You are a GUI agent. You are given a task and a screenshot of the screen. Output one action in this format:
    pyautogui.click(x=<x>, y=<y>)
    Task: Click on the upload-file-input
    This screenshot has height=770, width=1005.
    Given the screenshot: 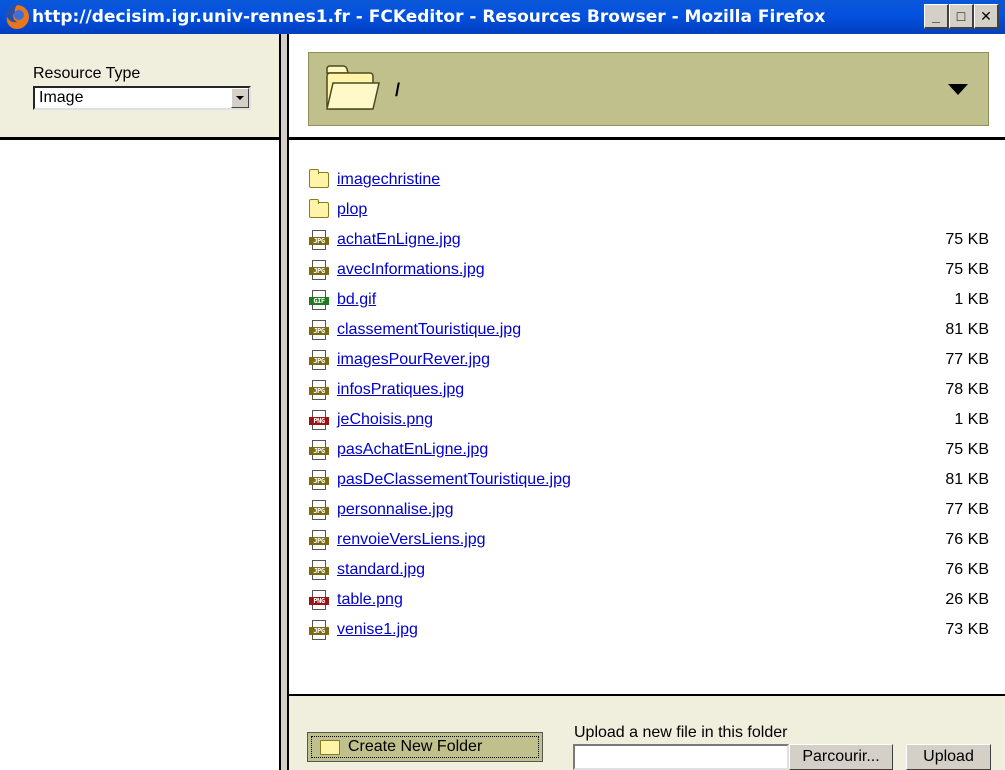 What is the action you would take?
    pyautogui.click(x=681, y=757)
    